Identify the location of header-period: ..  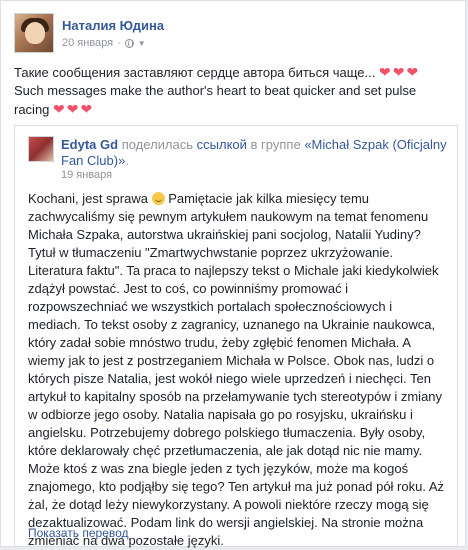
(127, 160).